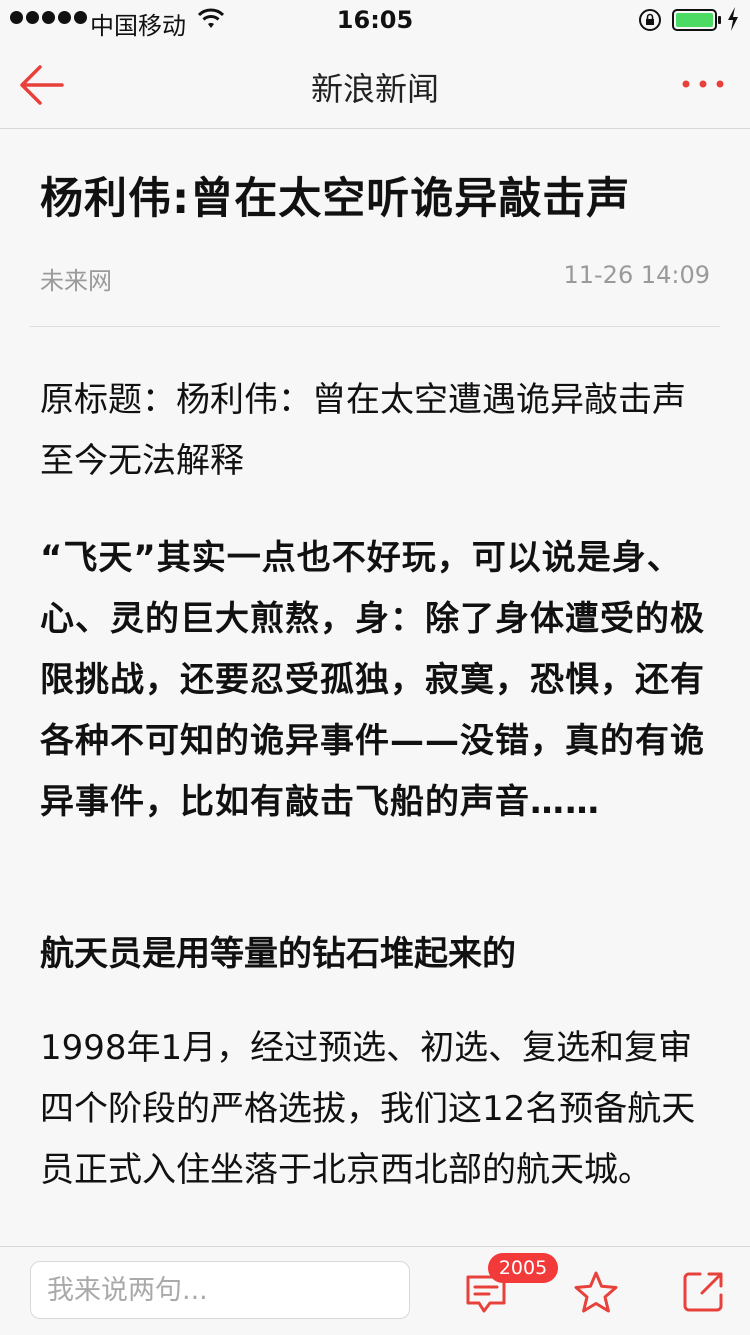 The width and height of the screenshot is (750, 1335). Describe the element at coordinates (697, 20) in the screenshot. I see `battery-icon` at that location.